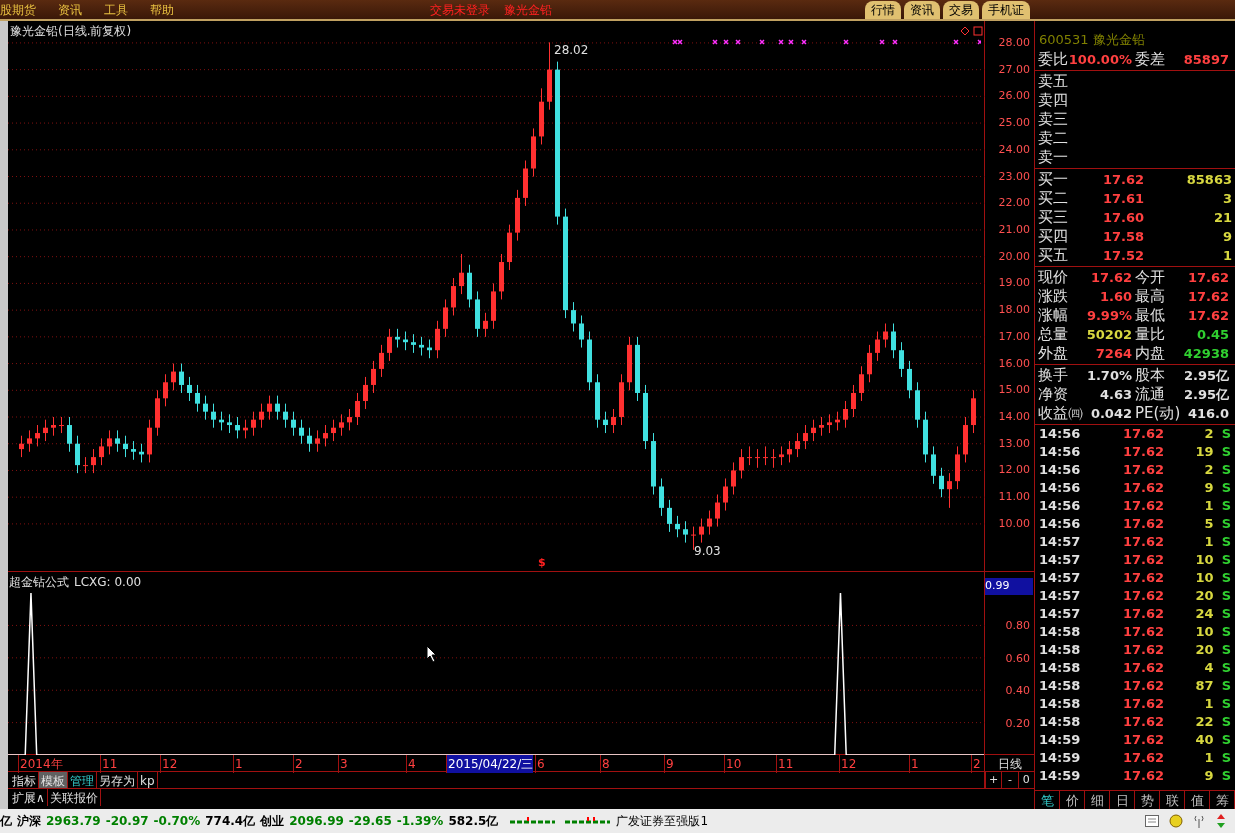 This screenshot has height=833, width=1235. What do you see at coordinates (127, 821) in the screenshot?
I see `index-text: -20.97` at bounding box center [127, 821].